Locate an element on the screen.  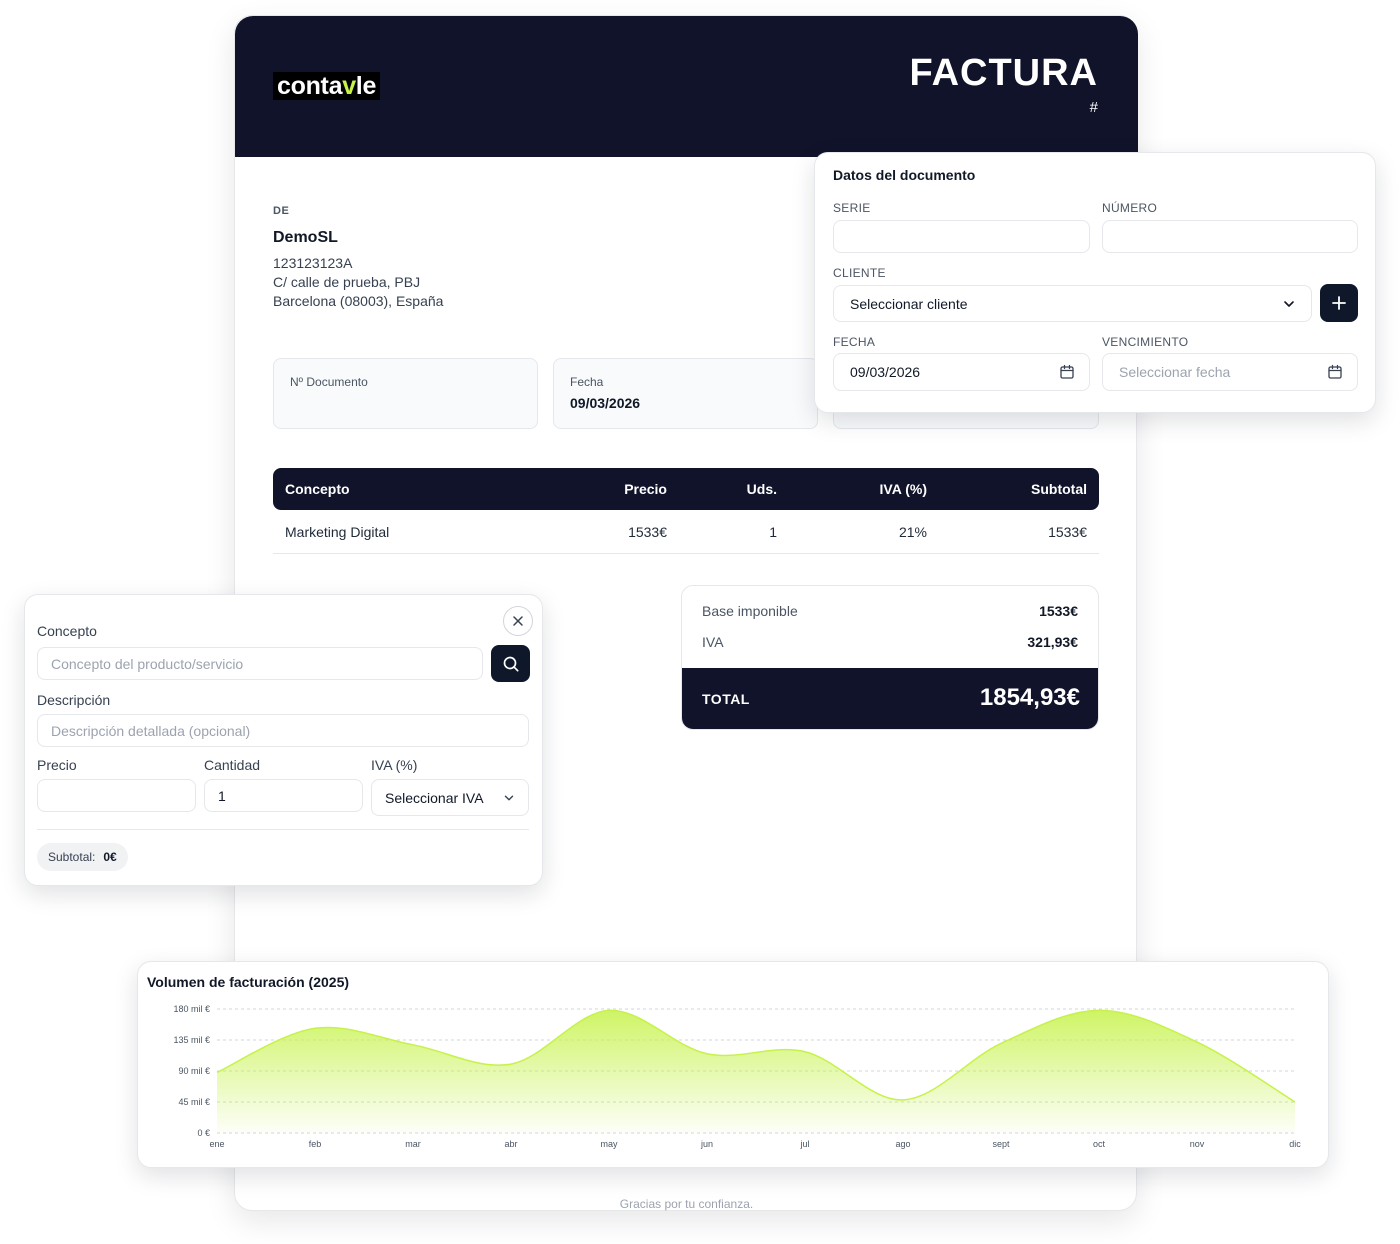
items-table-header: Concepto Precio Uds. IVA (%) Subtotal is located at coordinates (686, 489).